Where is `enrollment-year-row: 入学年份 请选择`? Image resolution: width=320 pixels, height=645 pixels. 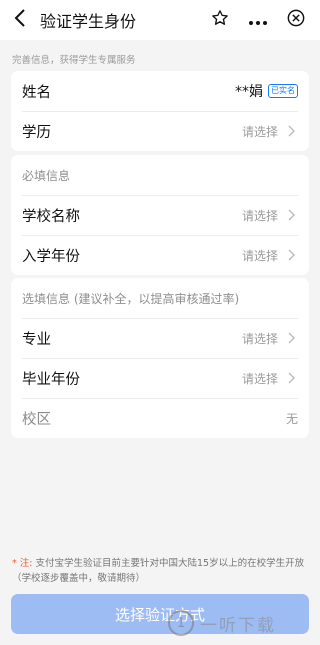 enrollment-year-row: 入学年份 请选择 is located at coordinates (160, 255).